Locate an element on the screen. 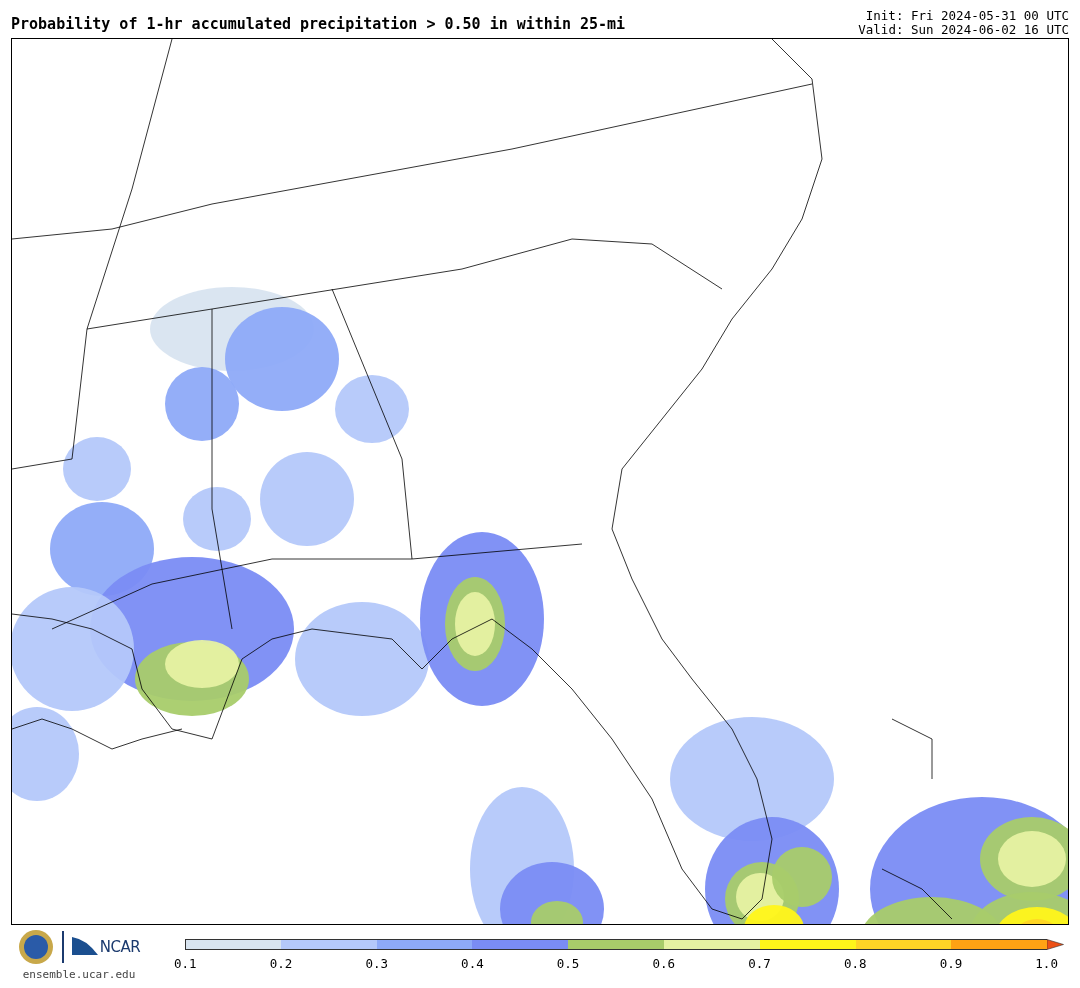  tick-label: 1.0 is located at coordinates (1046, 963).